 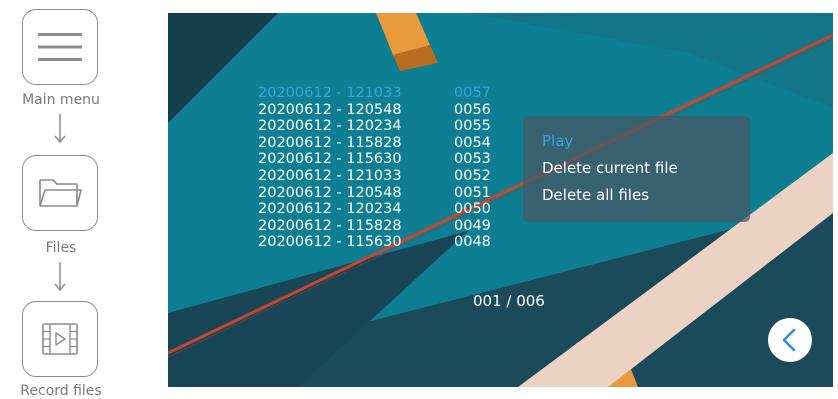 I want to click on record-files-button, so click(x=60, y=339).